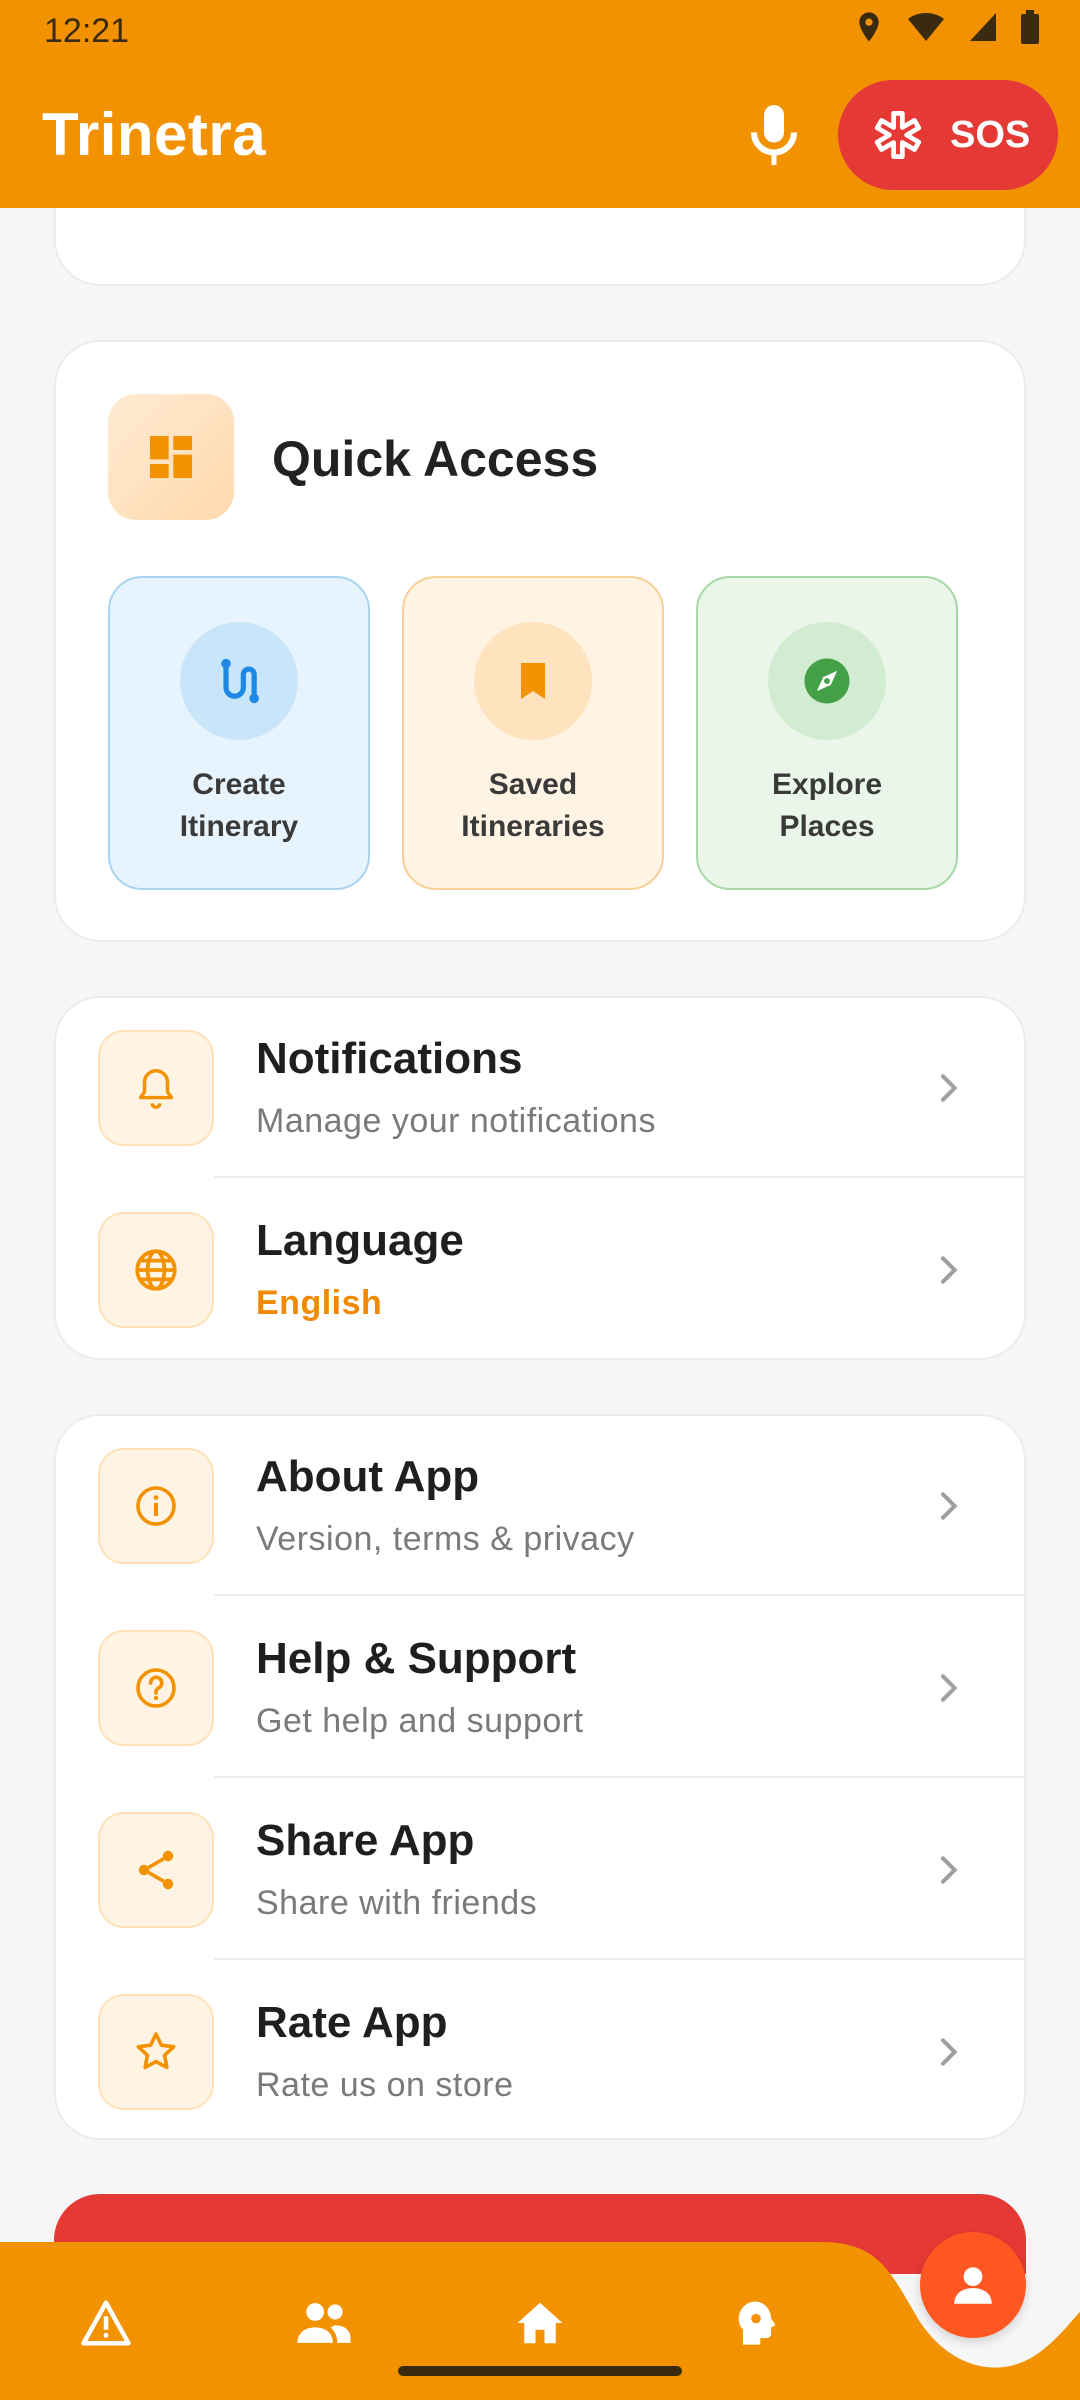 The image size is (1080, 2400). I want to click on rate-app-row: Rate App Rate us on store, so click(540, 2050).